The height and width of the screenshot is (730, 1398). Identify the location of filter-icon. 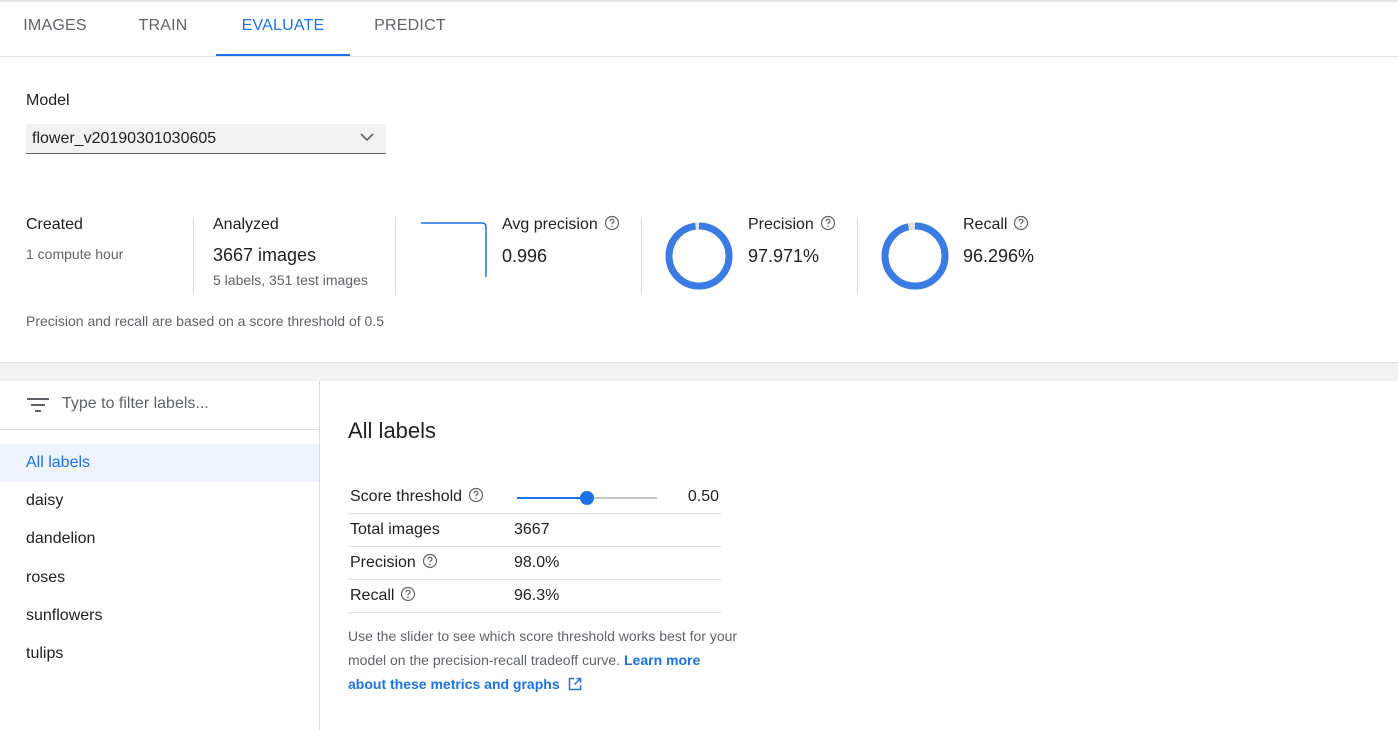
(38, 405).